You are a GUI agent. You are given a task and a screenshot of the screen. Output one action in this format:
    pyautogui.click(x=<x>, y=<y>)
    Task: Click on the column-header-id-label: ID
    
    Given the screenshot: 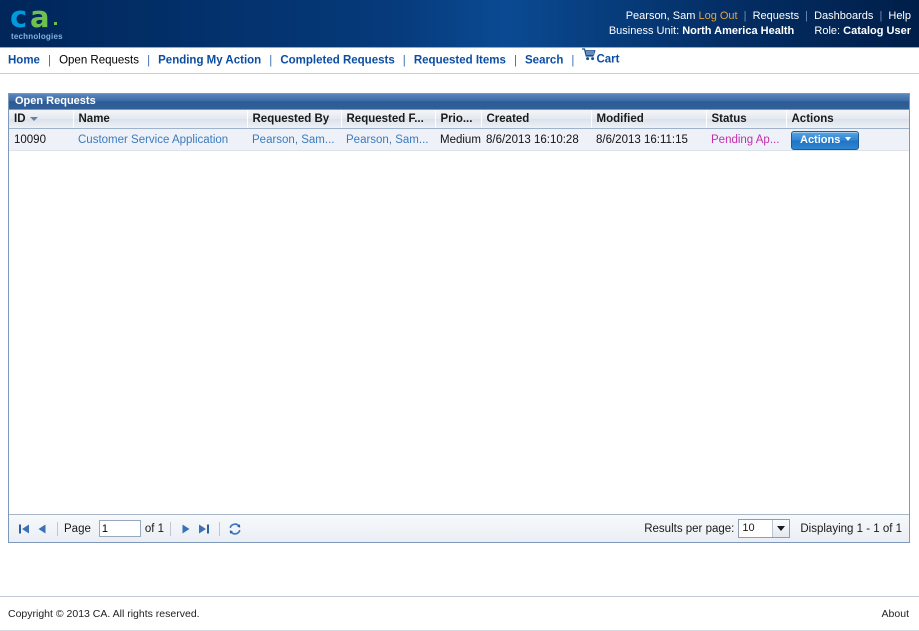 What is the action you would take?
    pyautogui.click(x=20, y=119)
    